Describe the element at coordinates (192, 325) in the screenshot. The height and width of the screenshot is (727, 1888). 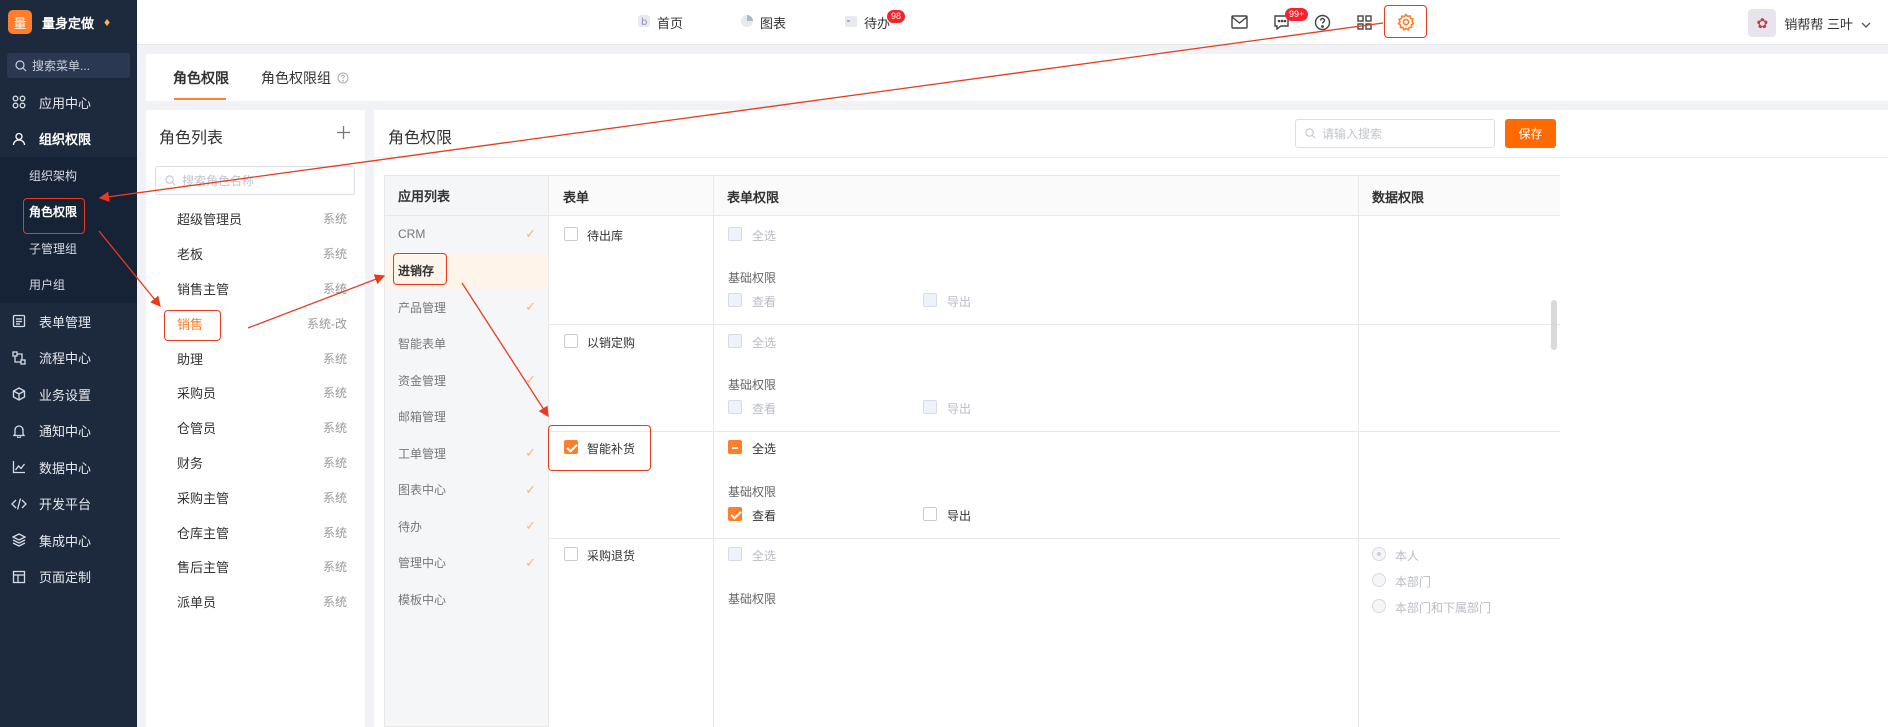
I see `annotation-box-sales-role` at that location.